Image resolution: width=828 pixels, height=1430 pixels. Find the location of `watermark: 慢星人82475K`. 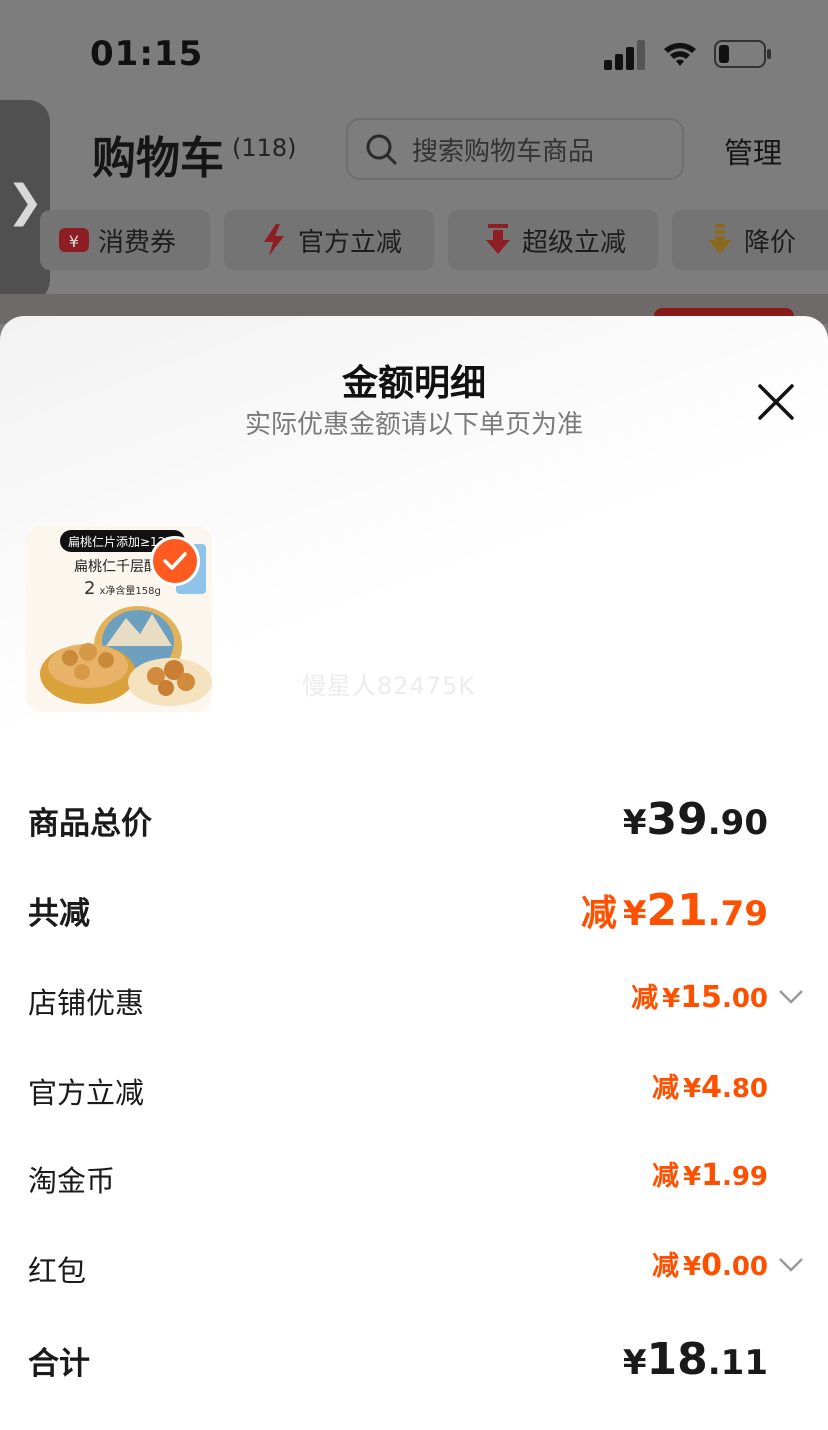

watermark: 慢星人82475K is located at coordinates (389, 686).